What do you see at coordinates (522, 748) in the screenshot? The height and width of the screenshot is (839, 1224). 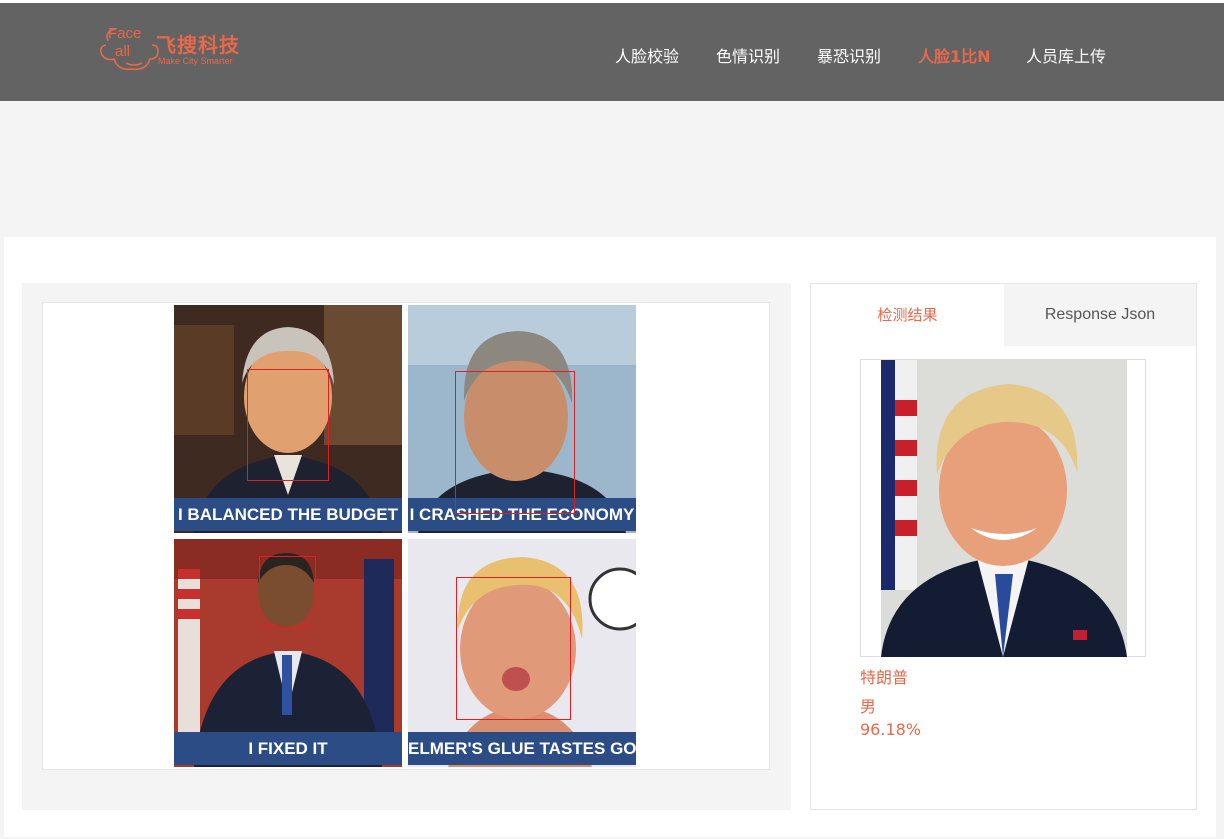 I see `collage-caption-4: ELMER'S GLUE TASTES GOOD` at bounding box center [522, 748].